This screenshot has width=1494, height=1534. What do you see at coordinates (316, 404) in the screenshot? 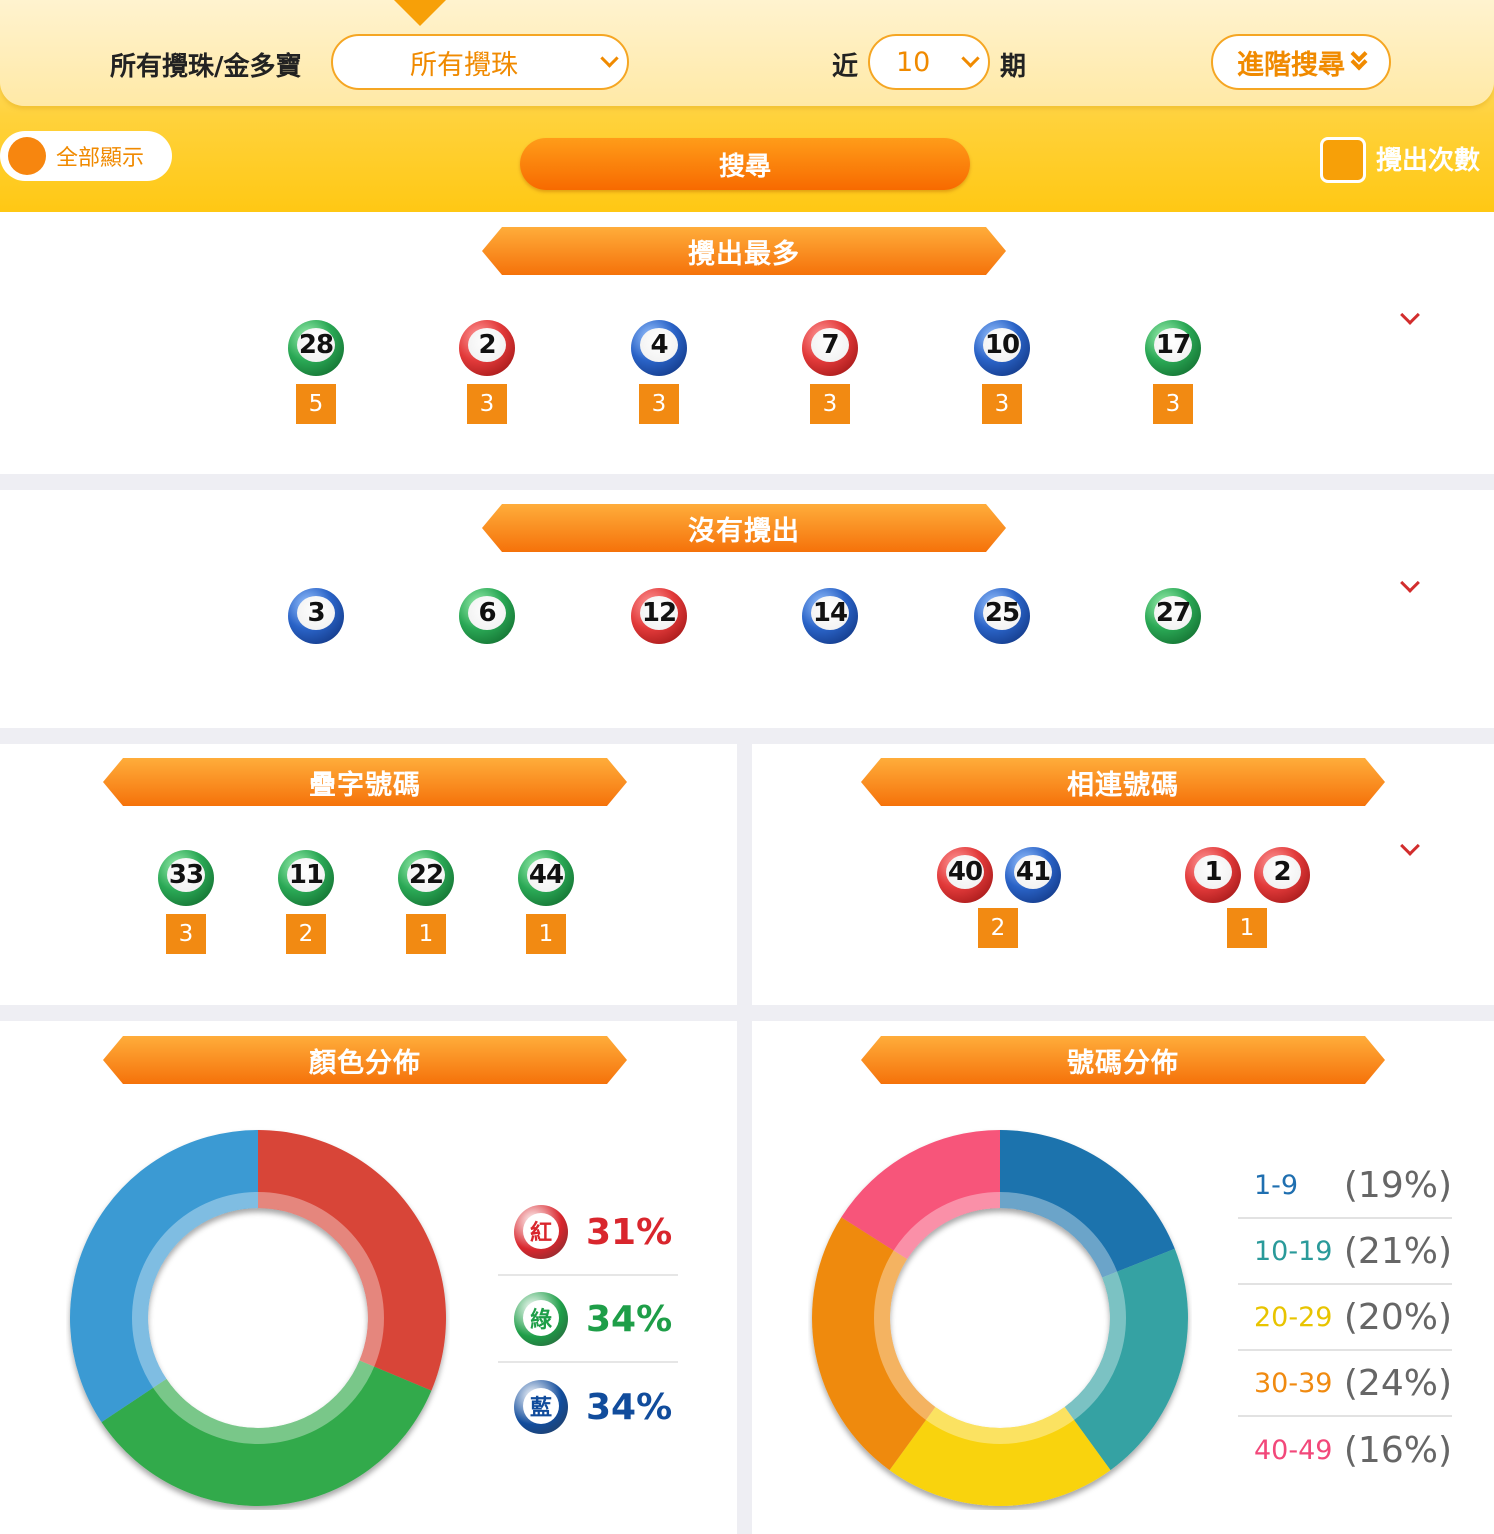
I see `draw-count-badge: 5` at bounding box center [316, 404].